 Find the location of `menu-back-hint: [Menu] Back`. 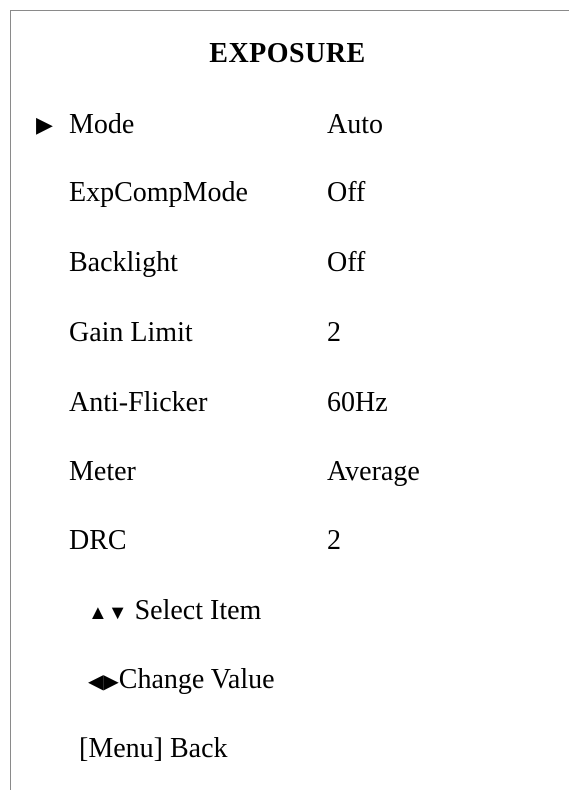

menu-back-hint: [Menu] Back is located at coordinates (153, 748).